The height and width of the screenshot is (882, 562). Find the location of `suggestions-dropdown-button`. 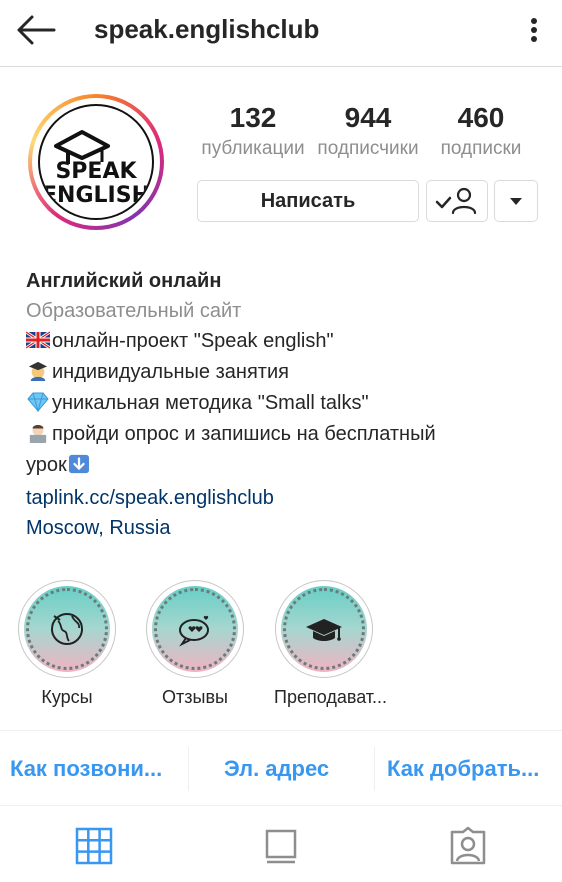

suggestions-dropdown-button is located at coordinates (516, 201).